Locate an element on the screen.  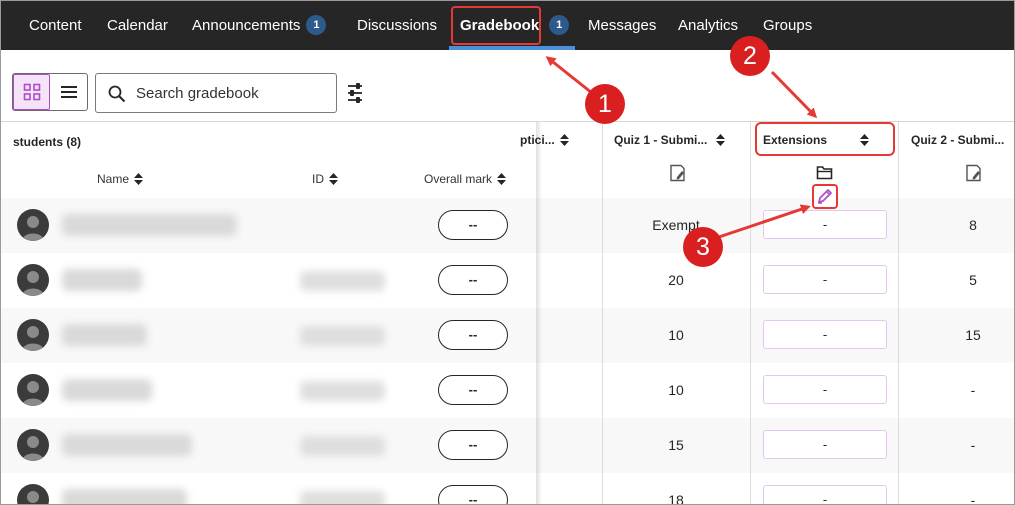
view-toggle is located at coordinates (50, 92).